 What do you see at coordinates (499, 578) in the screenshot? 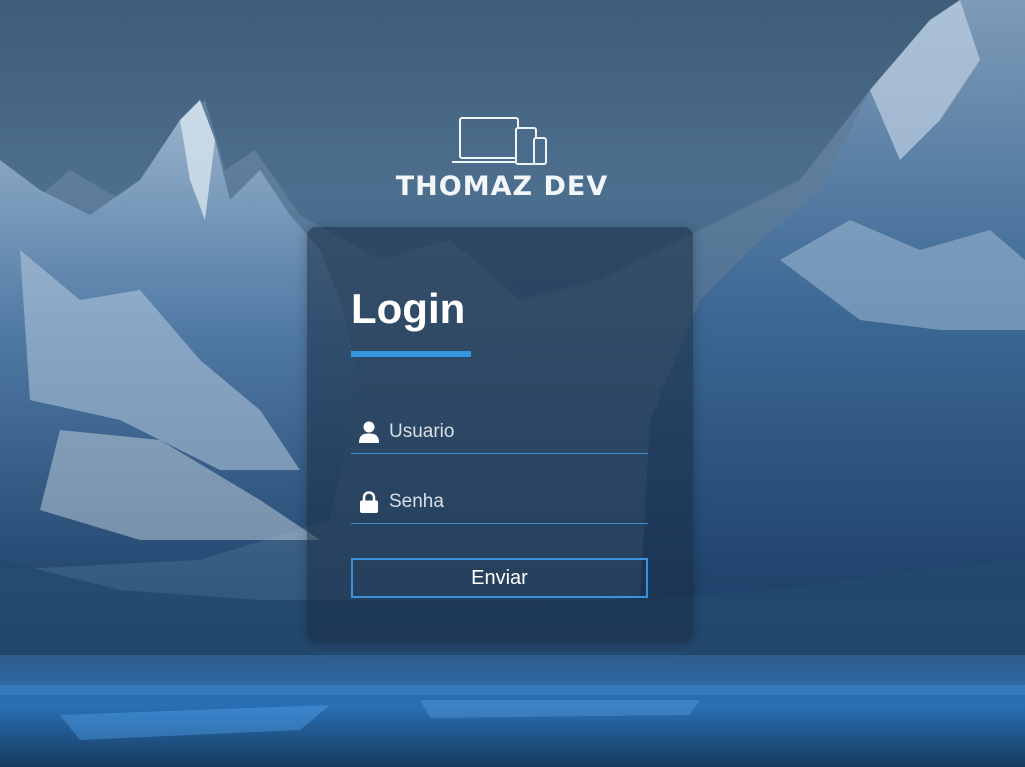
I see `submit-button: Enviar` at bounding box center [499, 578].